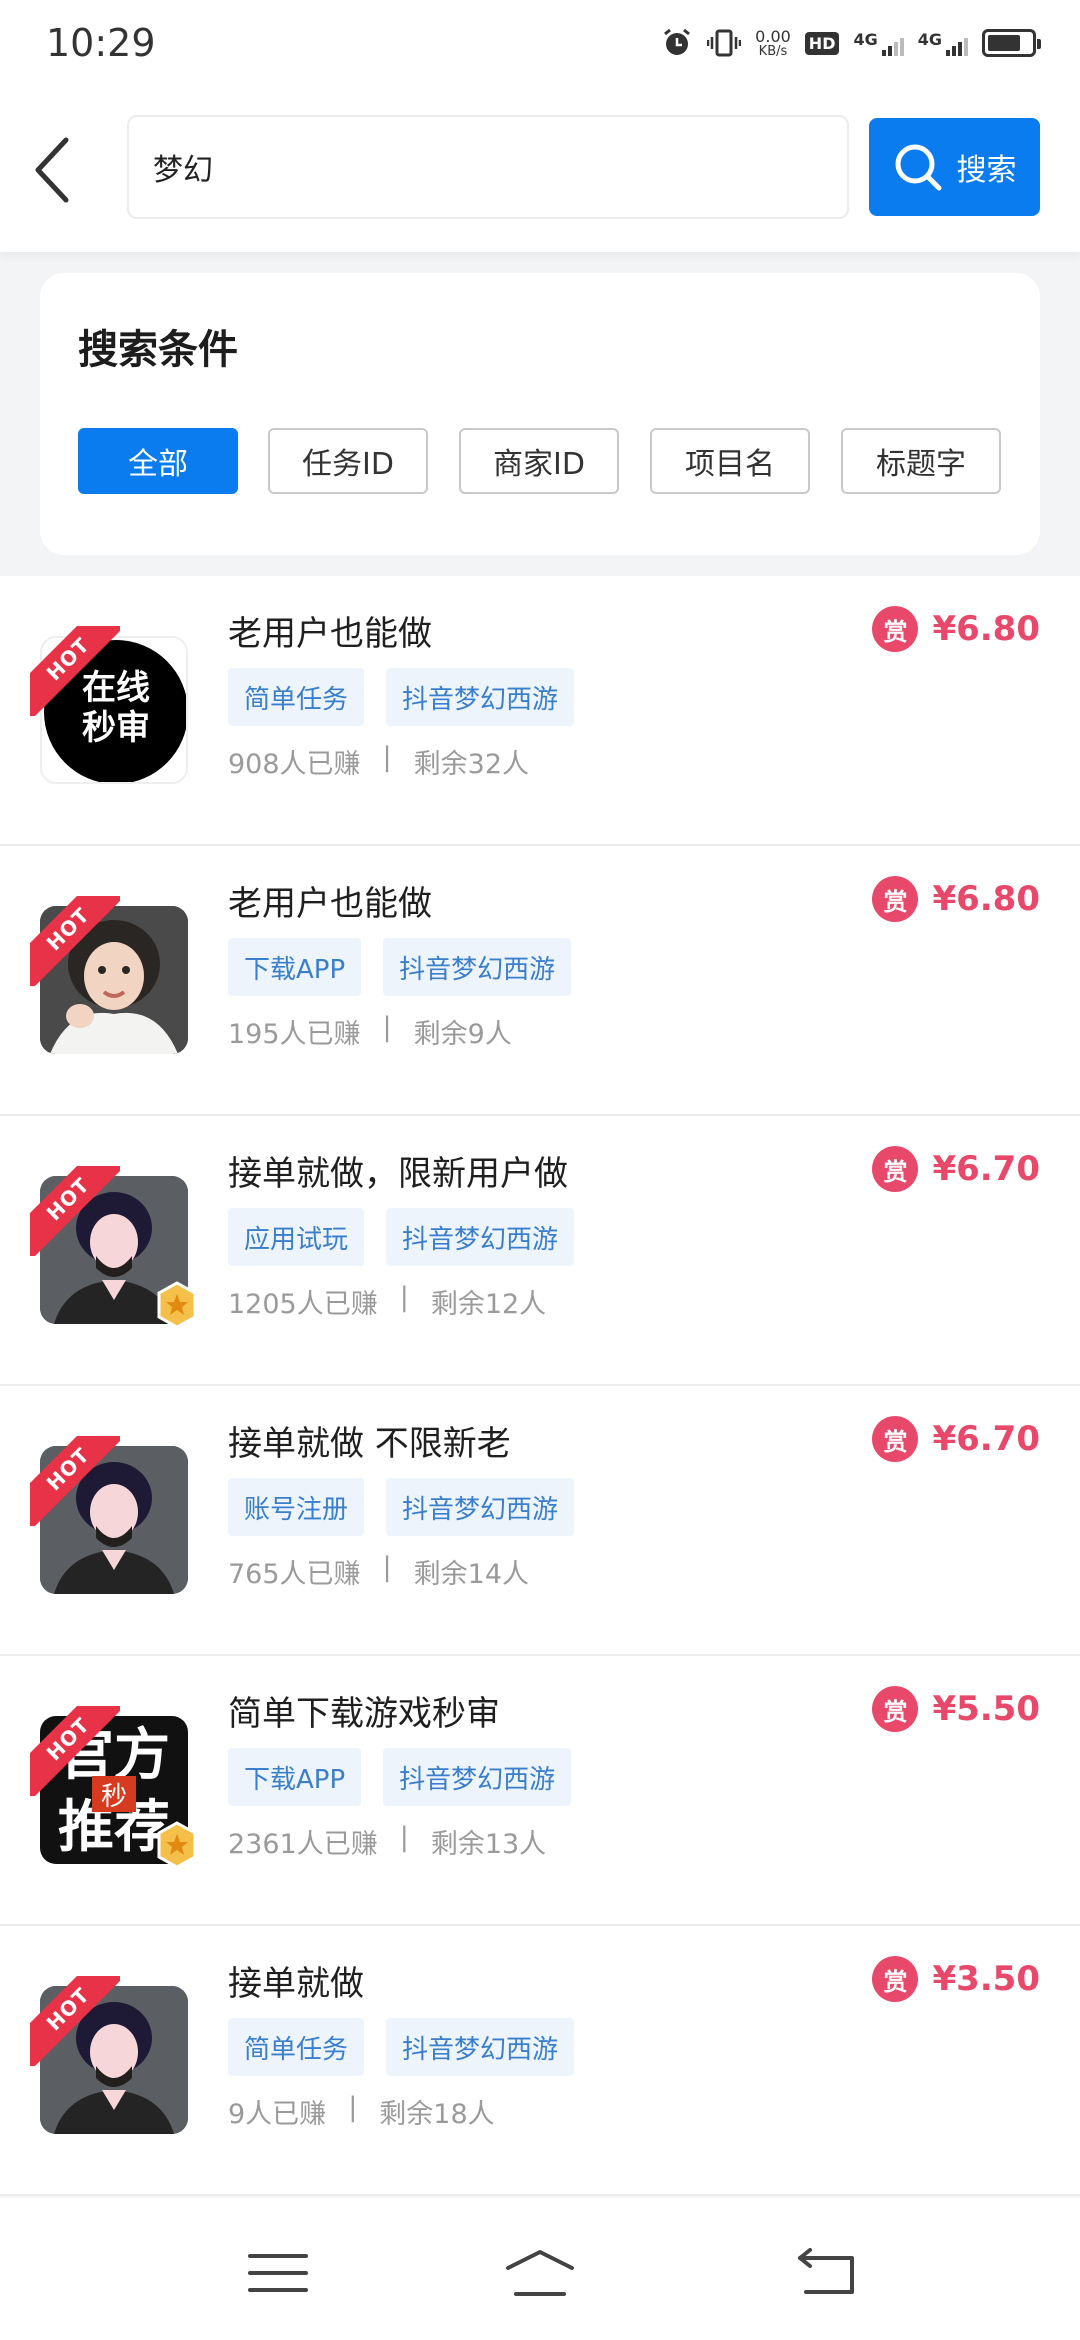 This screenshot has height=2340, width=1080. What do you see at coordinates (330, 904) in the screenshot?
I see `task-title: 老用户也能做` at bounding box center [330, 904].